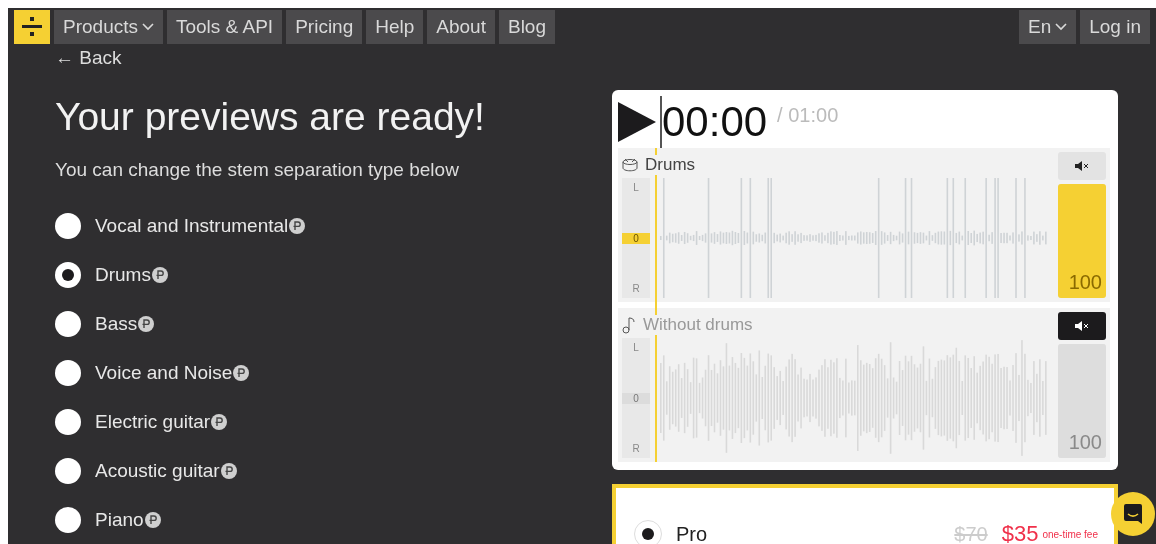 The height and width of the screenshot is (544, 1156). Describe the element at coordinates (119, 519) in the screenshot. I see `option-label: Piano` at that location.